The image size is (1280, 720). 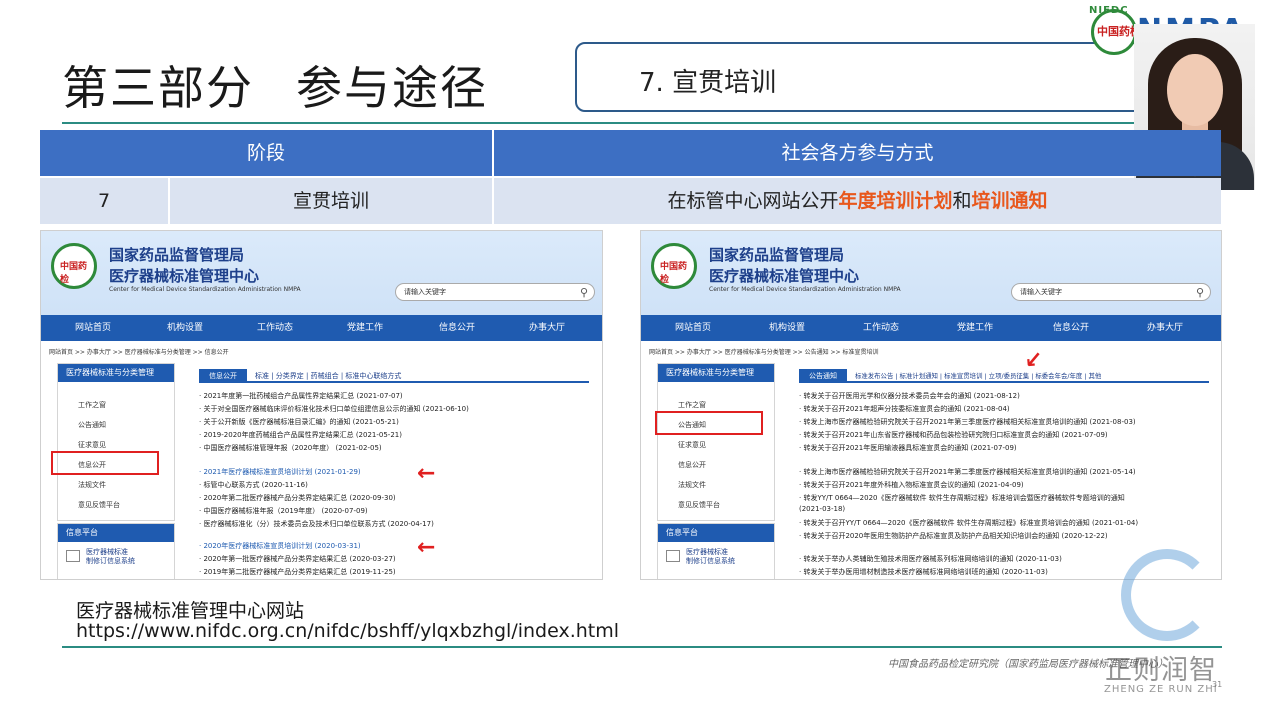 What do you see at coordinates (139, 352) in the screenshot?
I see `breadcrumb: 网站首页 >> 办事大厅 >> 医疗器械标准与分类管理 >> 信息公开` at bounding box center [139, 352].